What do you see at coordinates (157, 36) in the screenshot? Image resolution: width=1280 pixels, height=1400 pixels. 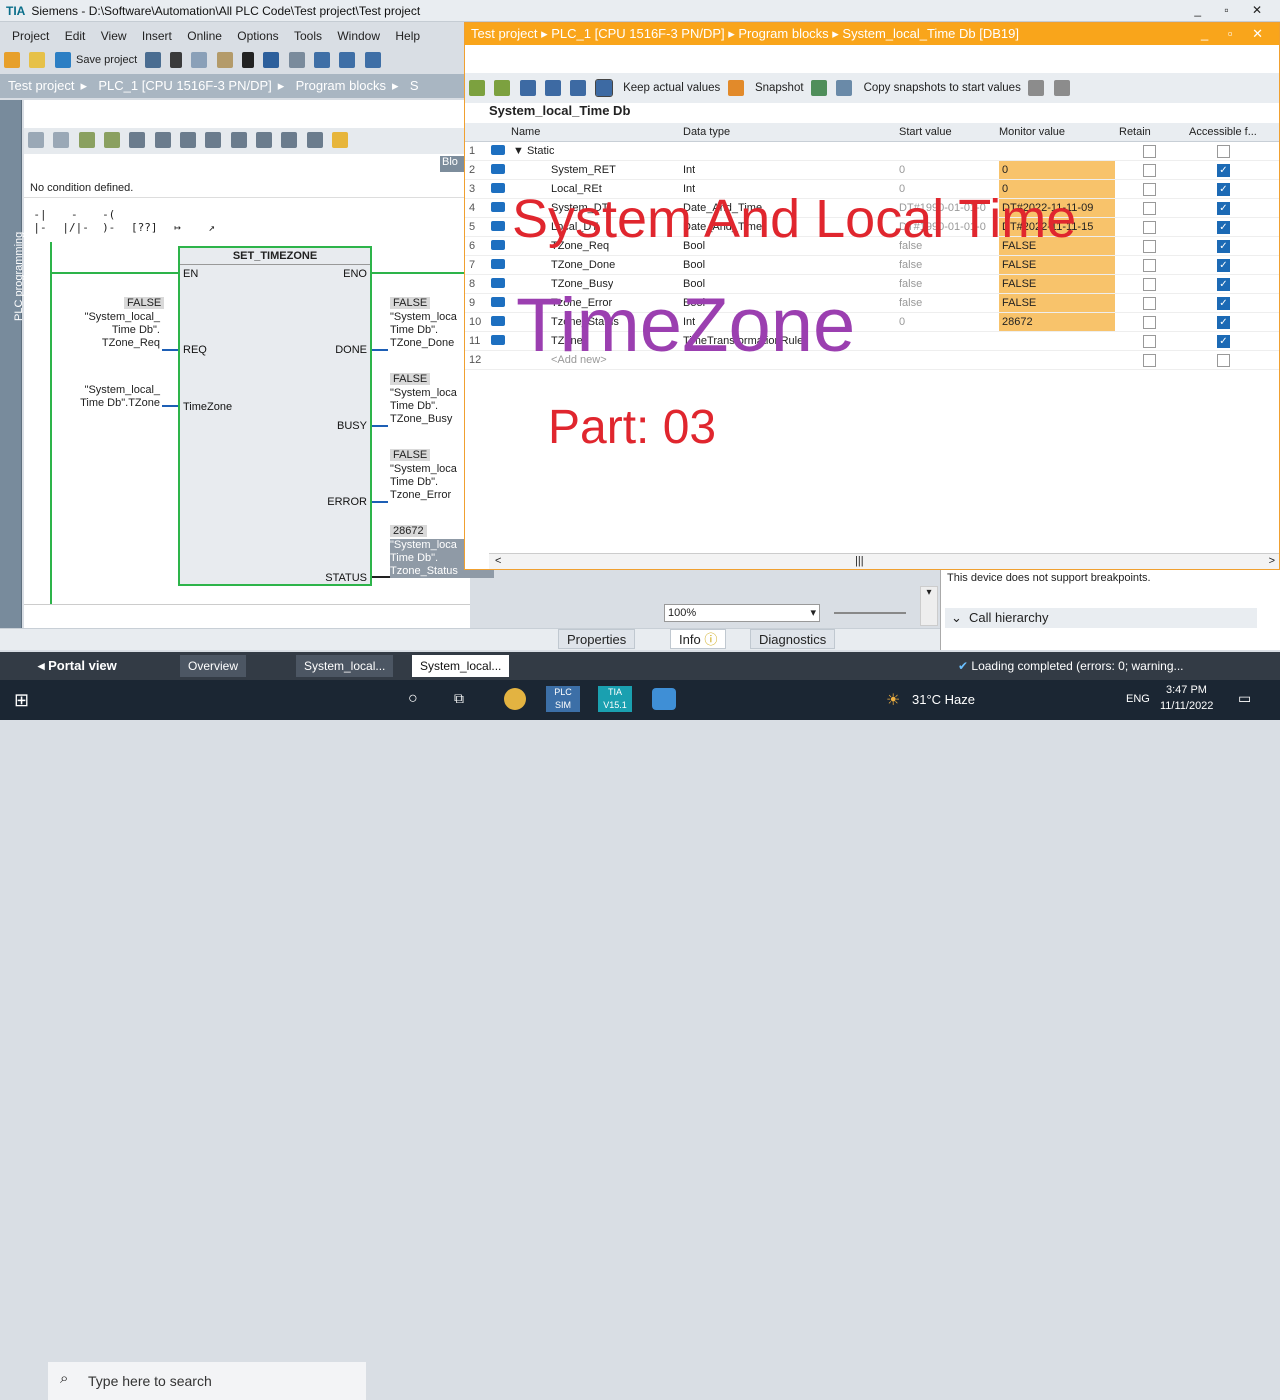 I see `menu-insert: Insert` at bounding box center [157, 36].